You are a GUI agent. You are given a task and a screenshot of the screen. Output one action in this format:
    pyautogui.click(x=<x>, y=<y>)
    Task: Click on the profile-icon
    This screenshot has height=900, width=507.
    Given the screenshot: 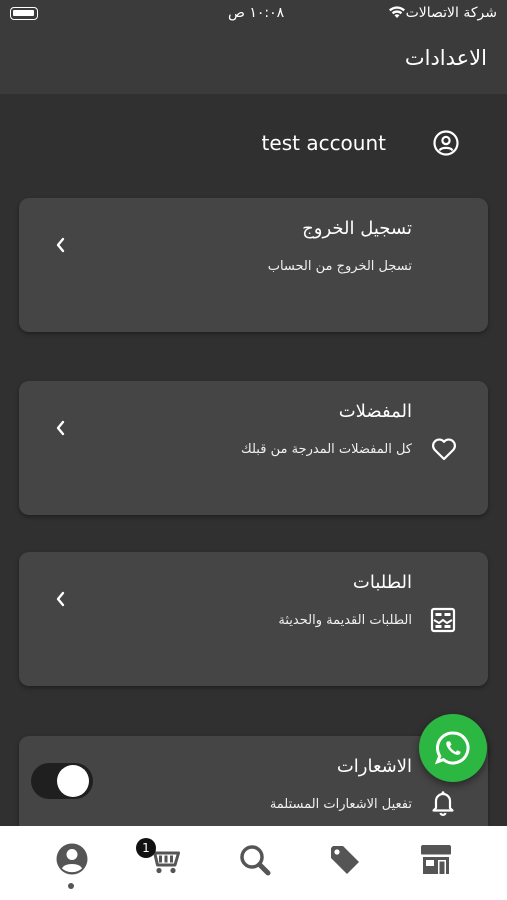 What is the action you would take?
    pyautogui.click(x=72, y=859)
    